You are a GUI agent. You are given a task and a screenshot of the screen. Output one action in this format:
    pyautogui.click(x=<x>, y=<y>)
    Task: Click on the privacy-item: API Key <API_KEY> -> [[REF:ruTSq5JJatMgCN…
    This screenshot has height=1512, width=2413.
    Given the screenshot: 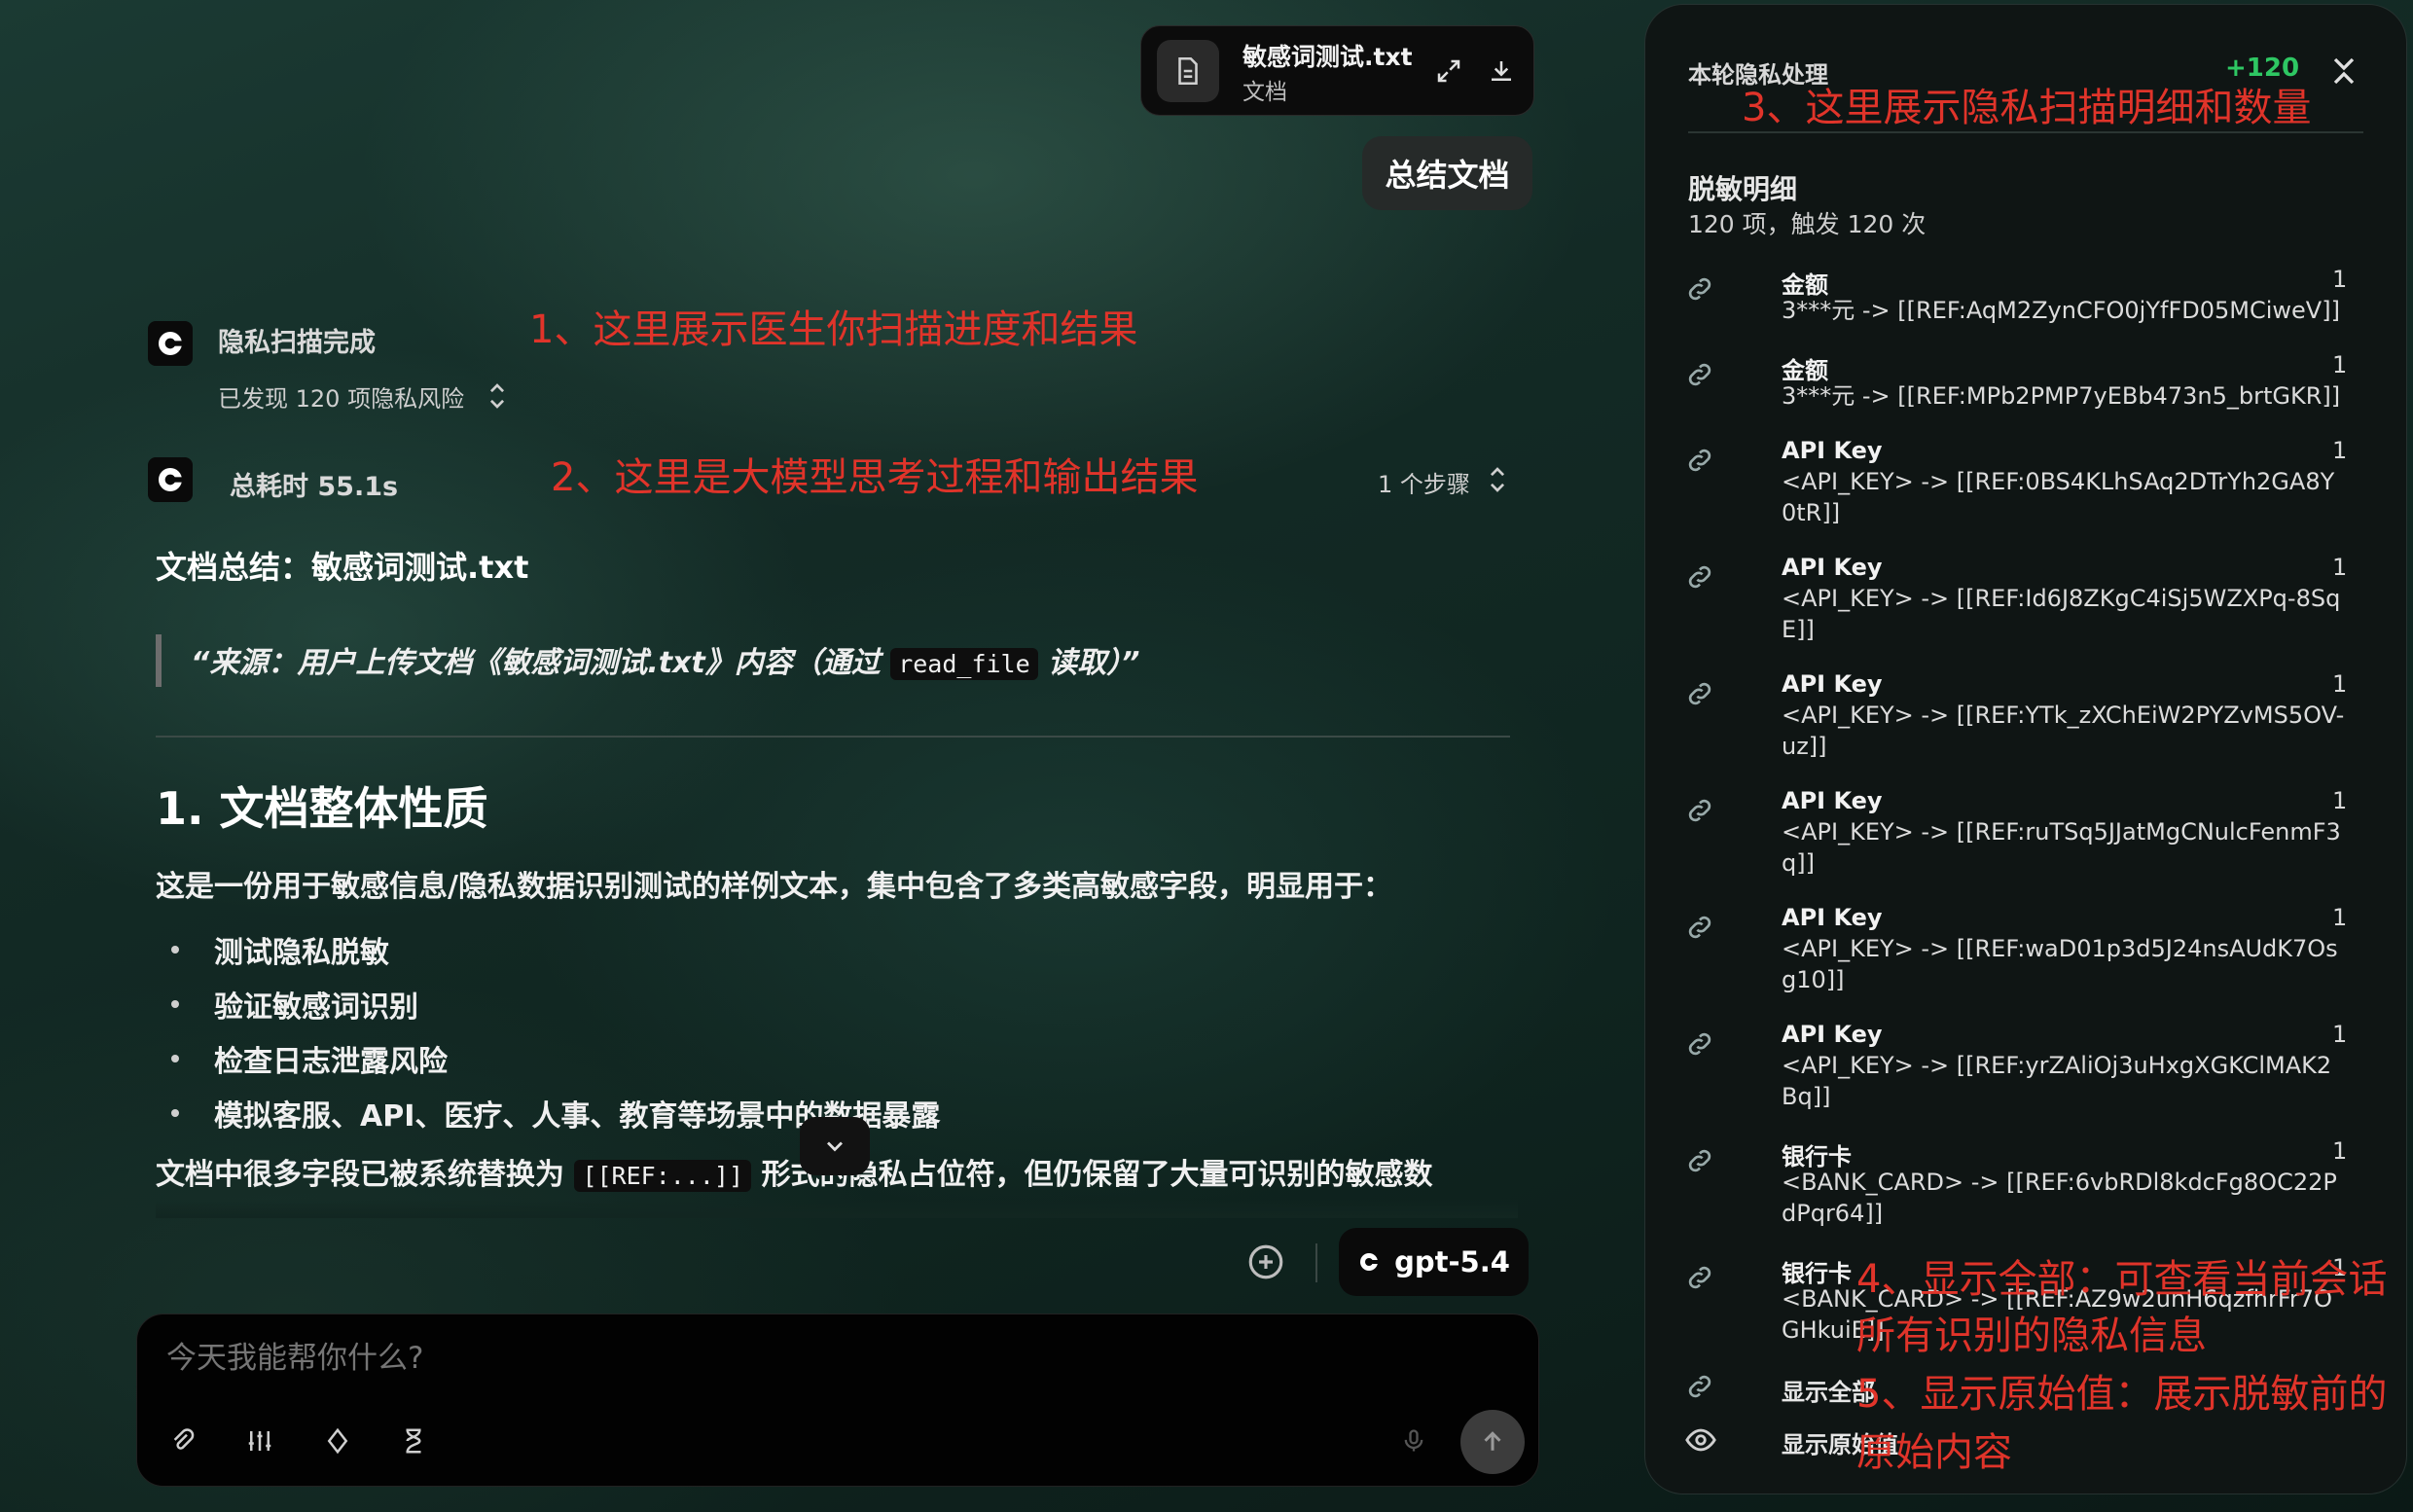 What is the action you would take?
    pyautogui.click(x=2029, y=840)
    